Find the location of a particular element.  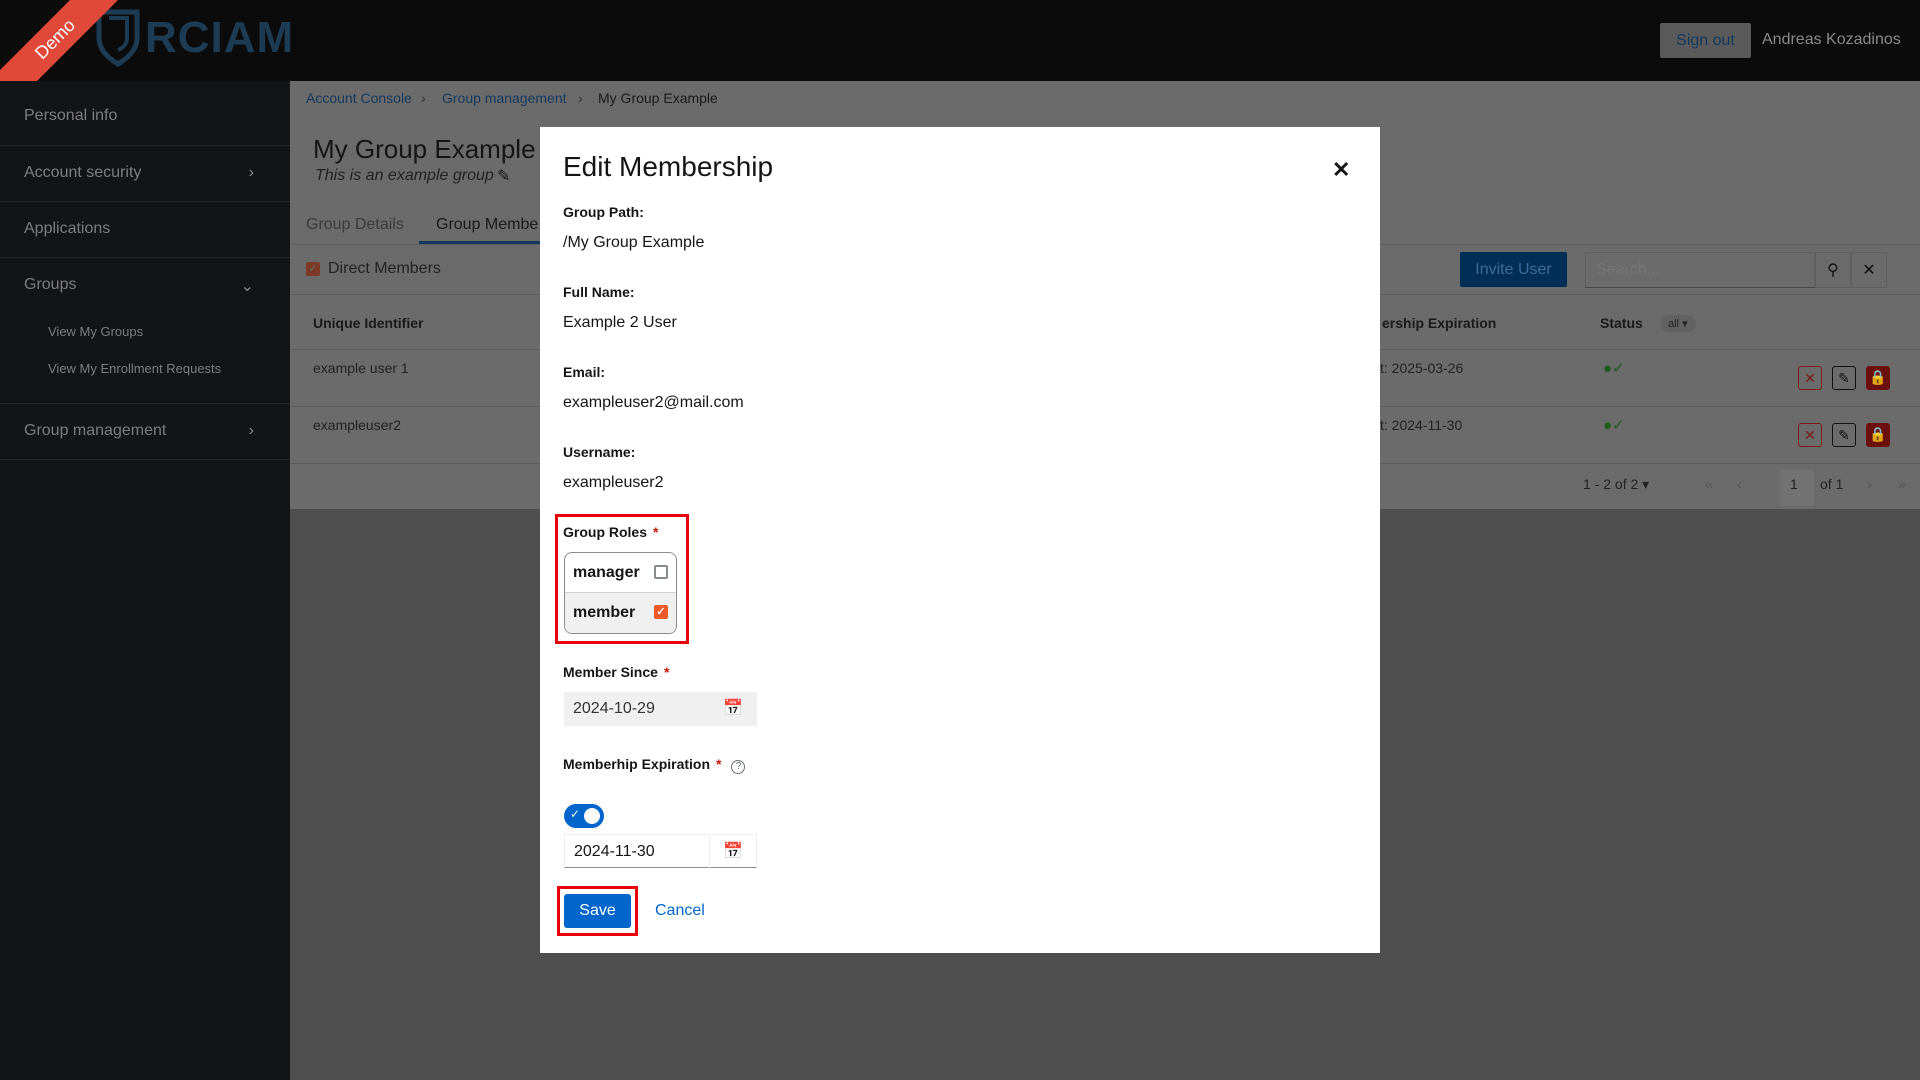

expiration-toggle: ✓ is located at coordinates (584, 816).